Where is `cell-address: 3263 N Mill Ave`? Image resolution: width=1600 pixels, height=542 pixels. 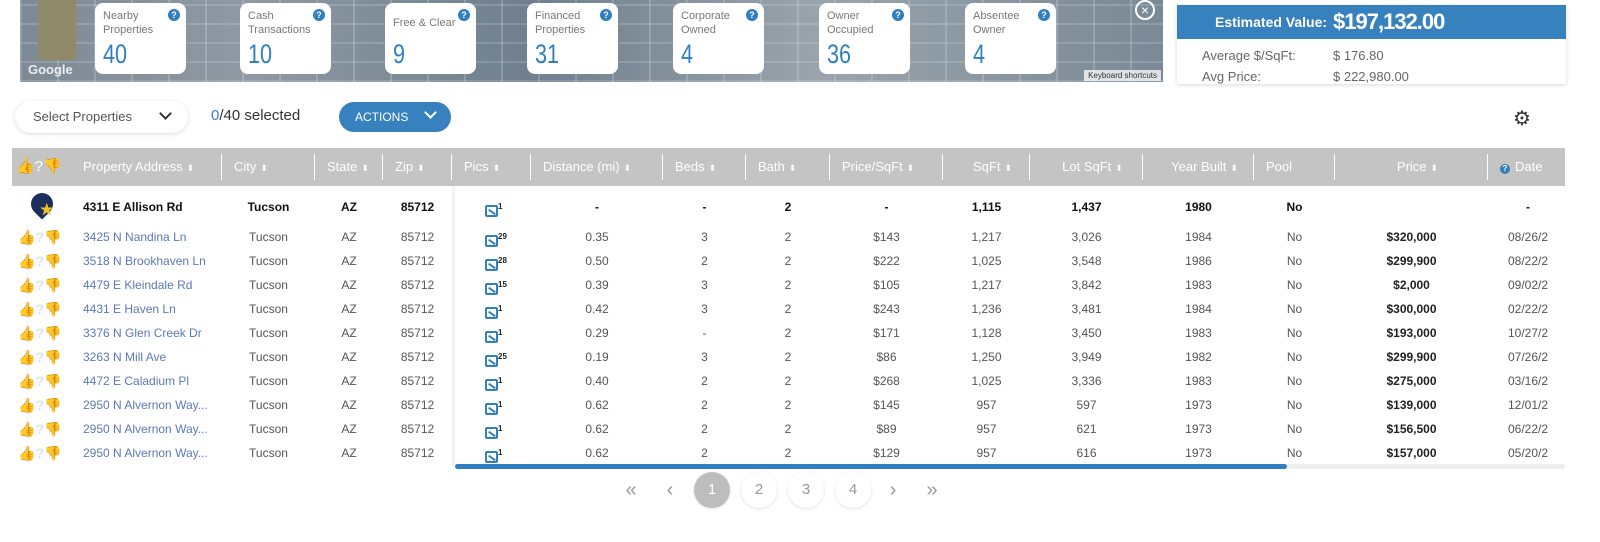 cell-address: 3263 N Mill Ave is located at coordinates (150, 357).